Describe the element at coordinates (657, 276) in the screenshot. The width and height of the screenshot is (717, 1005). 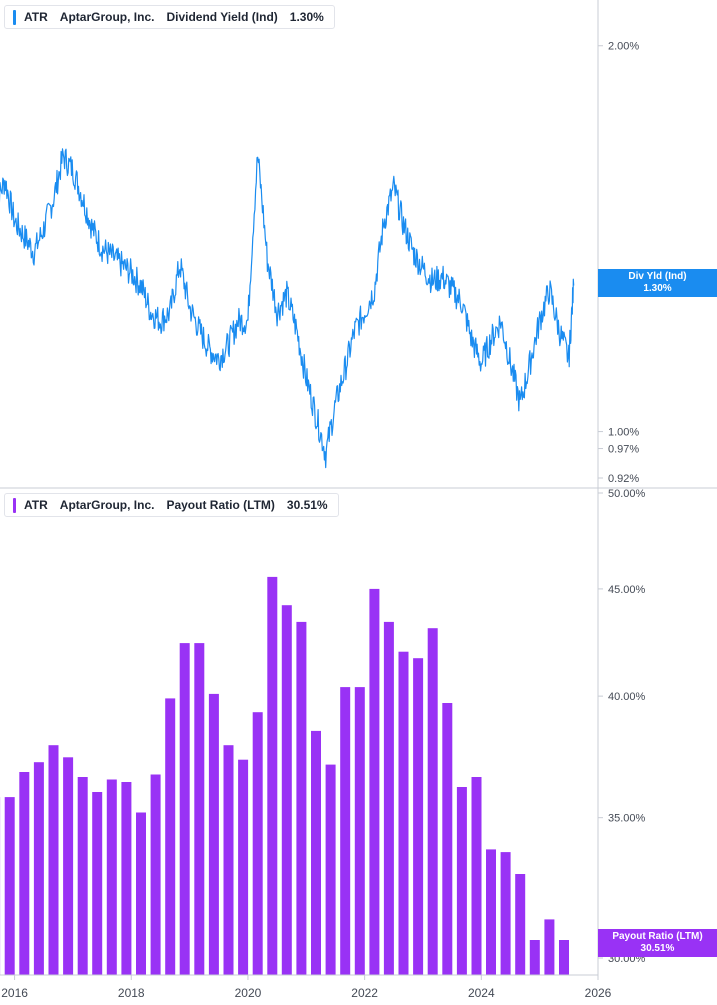
I see `yield-badge-label: Div Yld (Ind)` at that location.